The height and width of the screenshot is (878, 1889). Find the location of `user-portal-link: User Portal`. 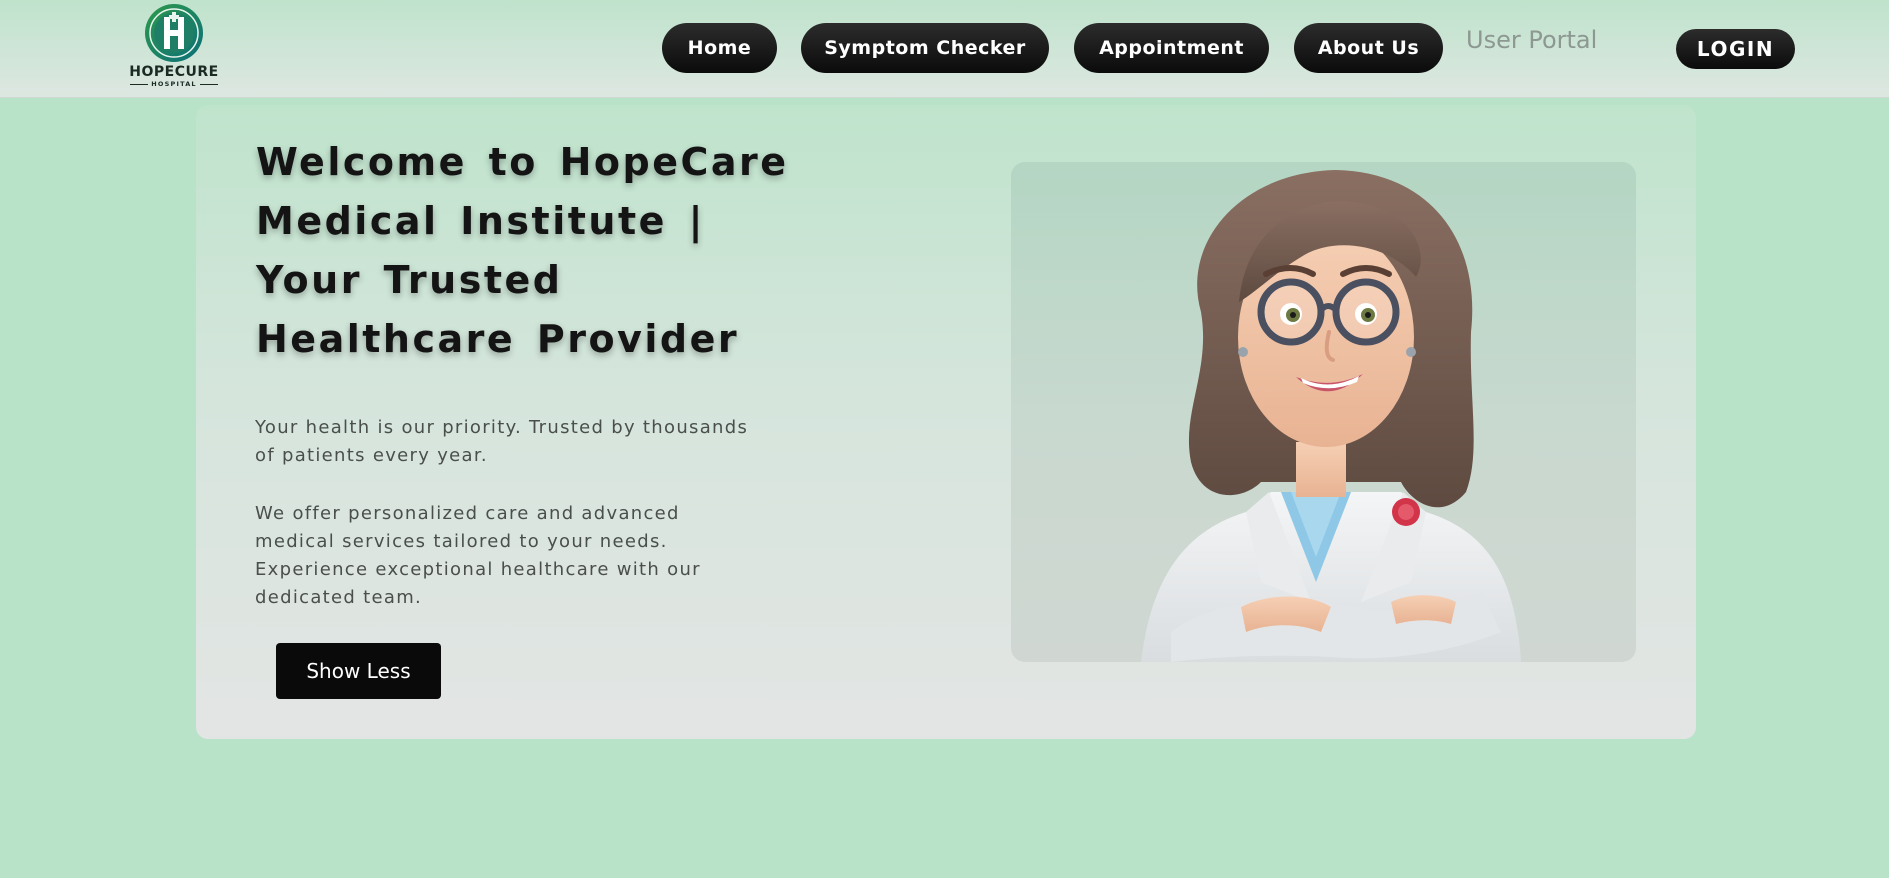

user-portal-link: User Portal is located at coordinates (1531, 40).